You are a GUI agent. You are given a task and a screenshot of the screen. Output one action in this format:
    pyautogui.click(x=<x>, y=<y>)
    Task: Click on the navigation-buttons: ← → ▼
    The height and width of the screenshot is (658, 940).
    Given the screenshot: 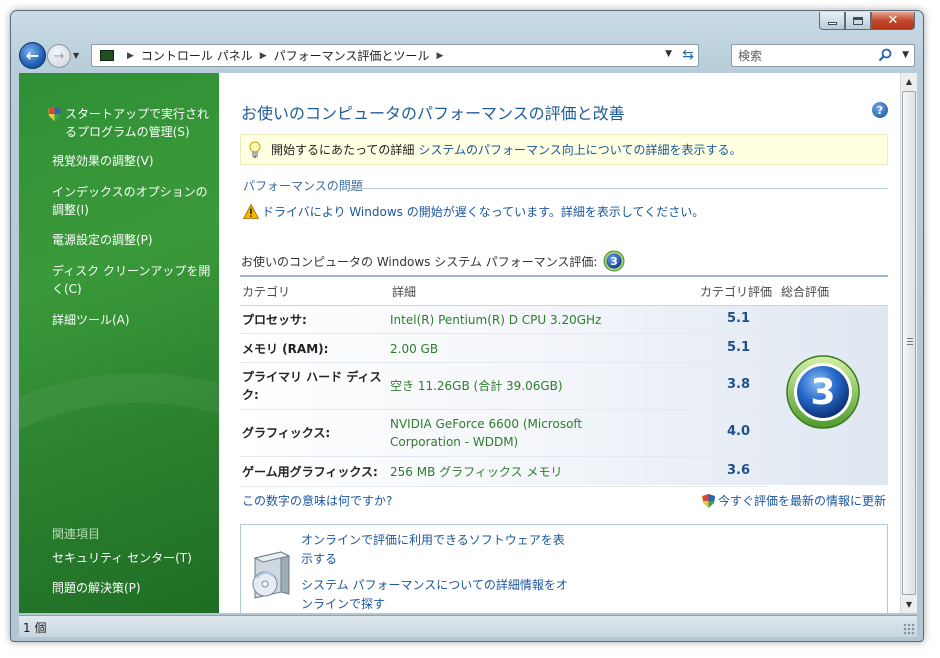 What is the action you would take?
    pyautogui.click(x=55, y=56)
    